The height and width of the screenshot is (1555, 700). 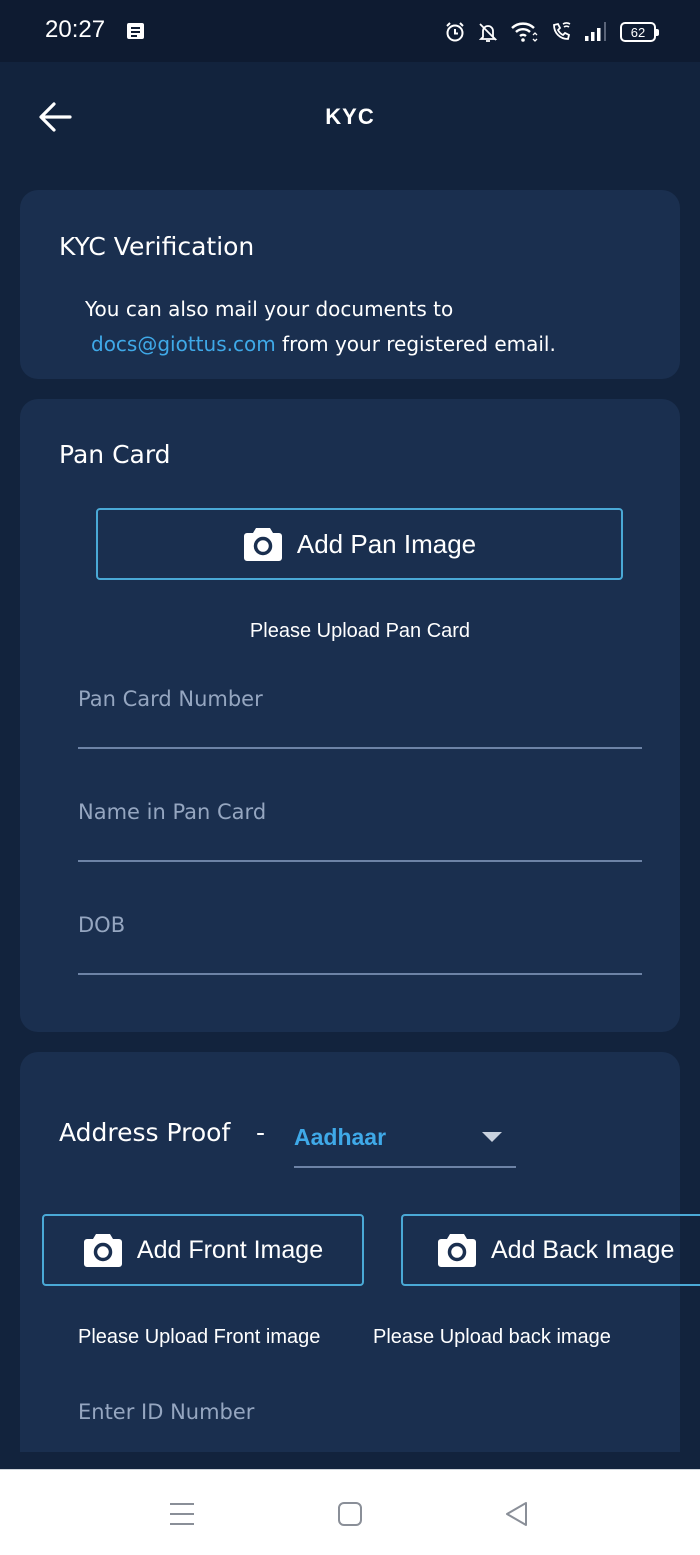 I want to click on menu-icon, so click(x=182, y=1514).